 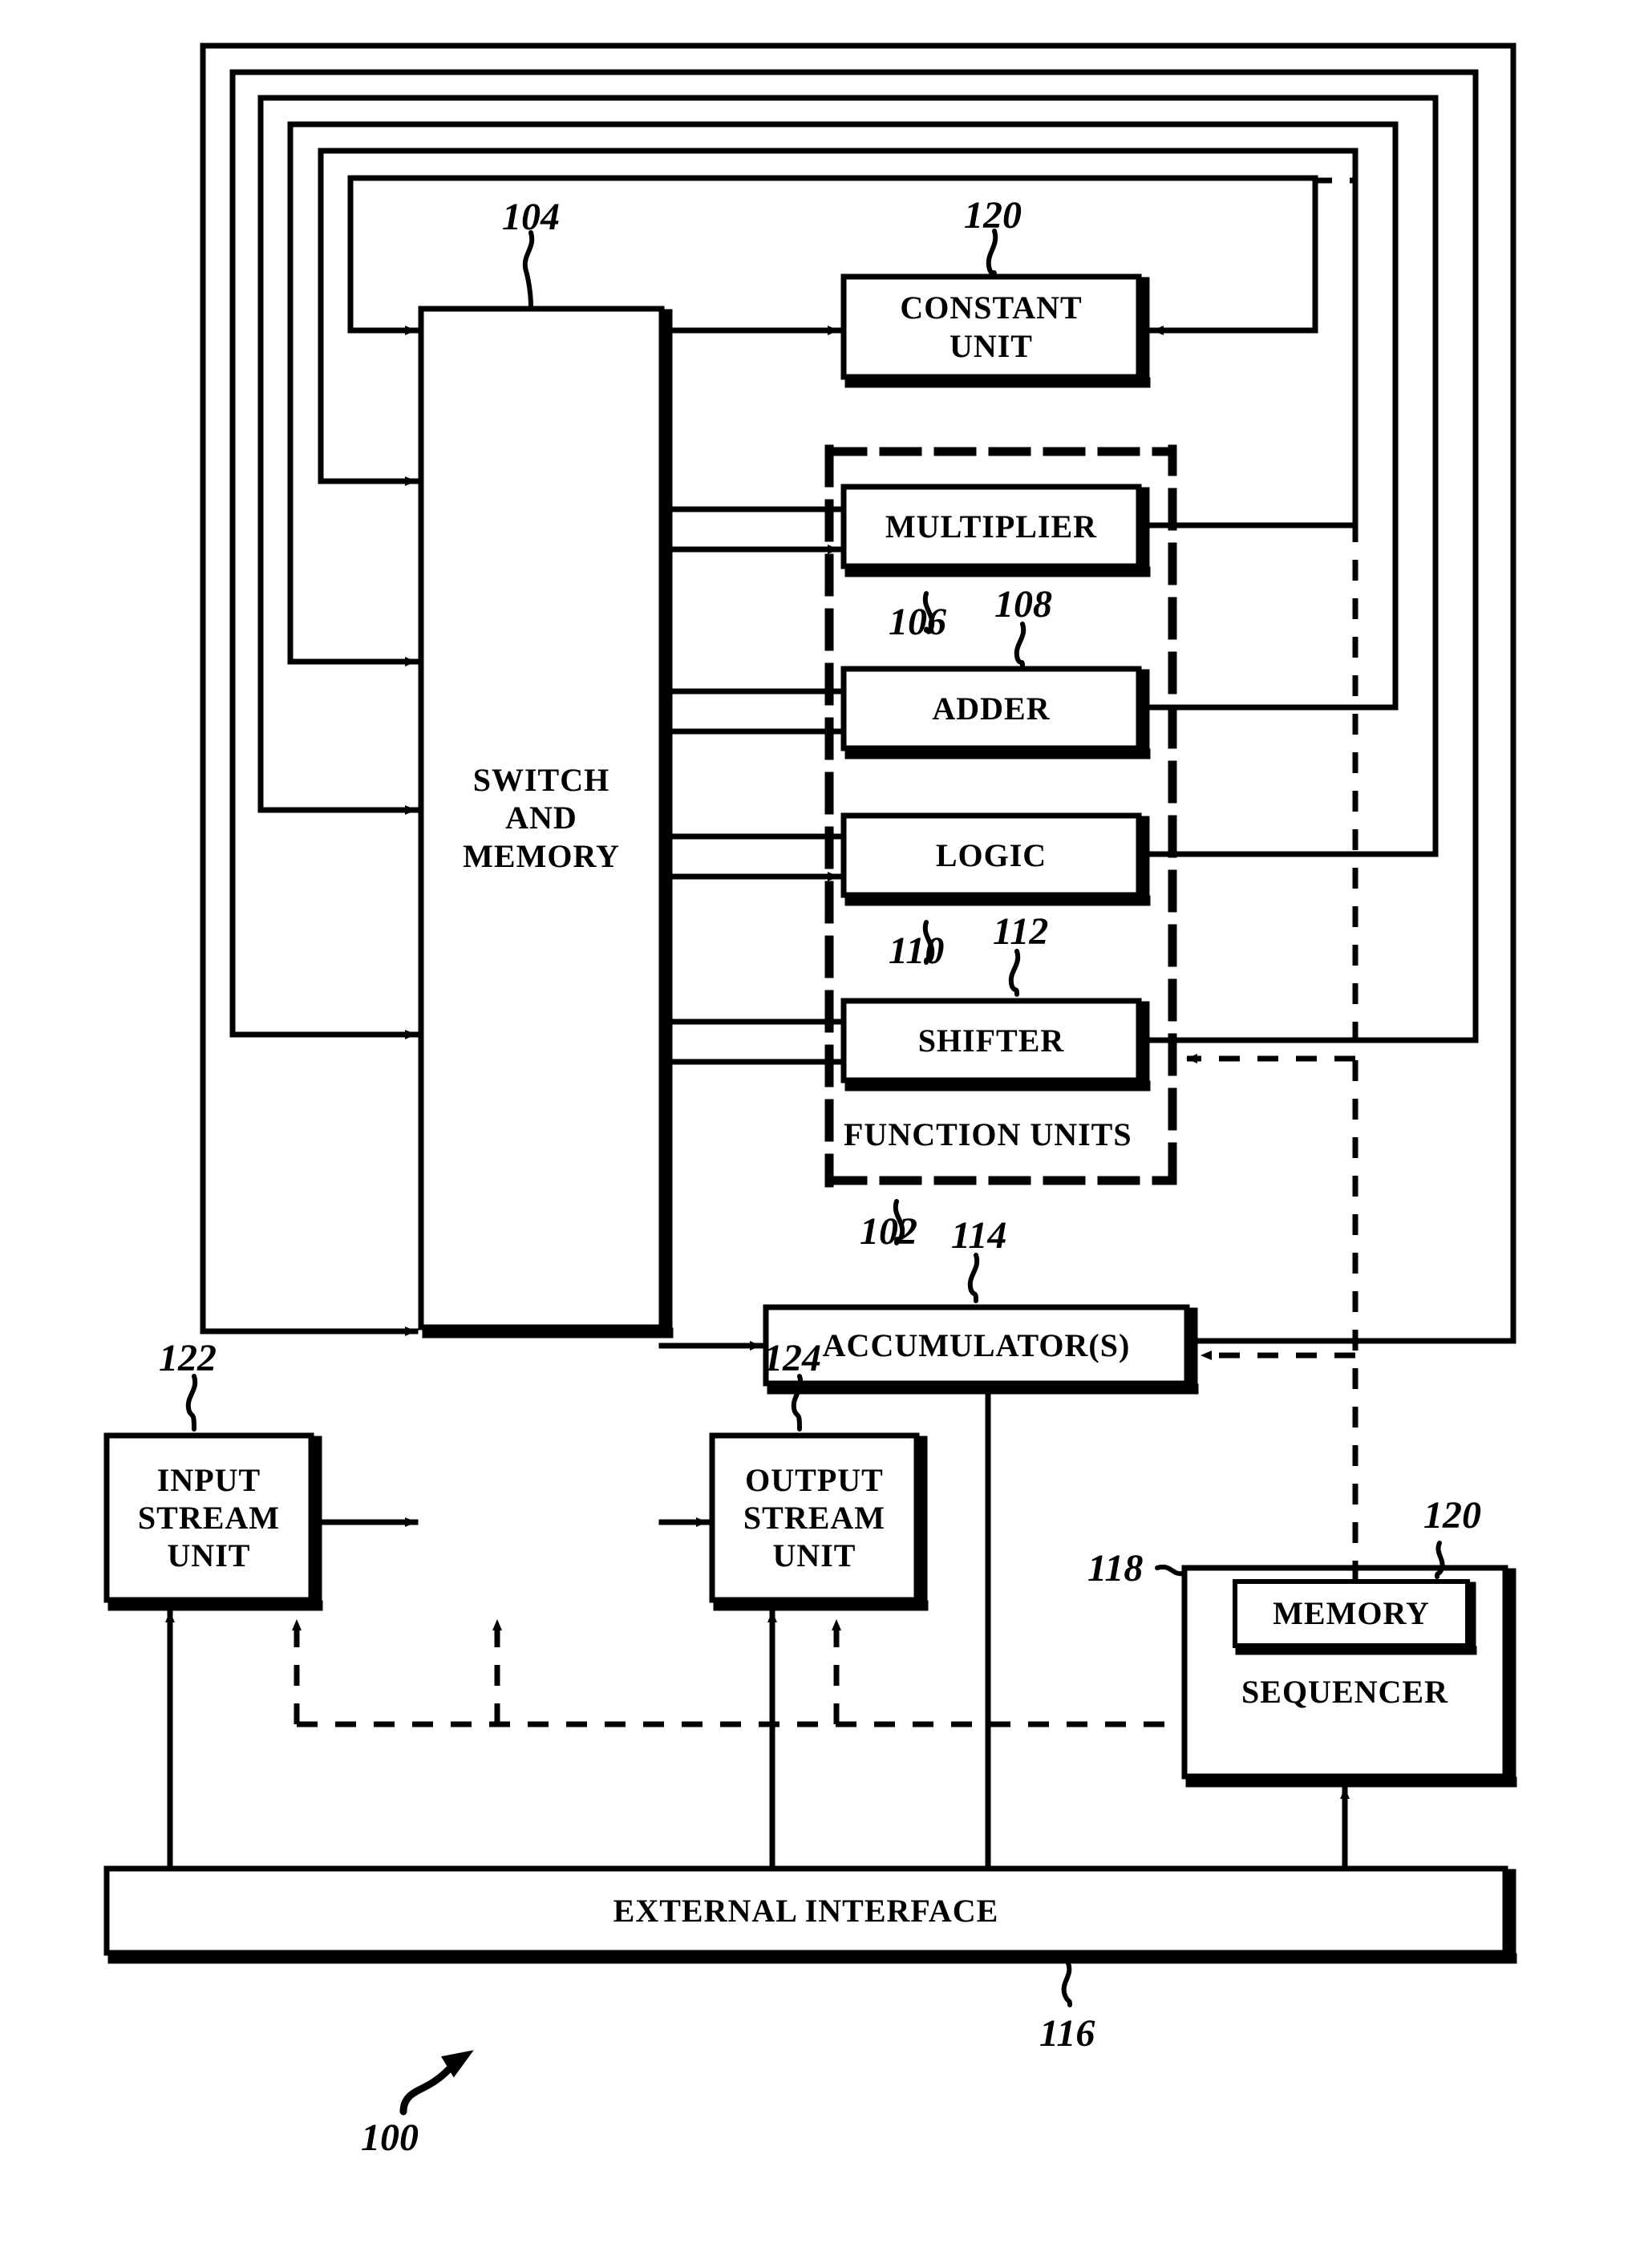 What do you see at coordinates (1351, 1614) in the screenshot?
I see `memory-box` at bounding box center [1351, 1614].